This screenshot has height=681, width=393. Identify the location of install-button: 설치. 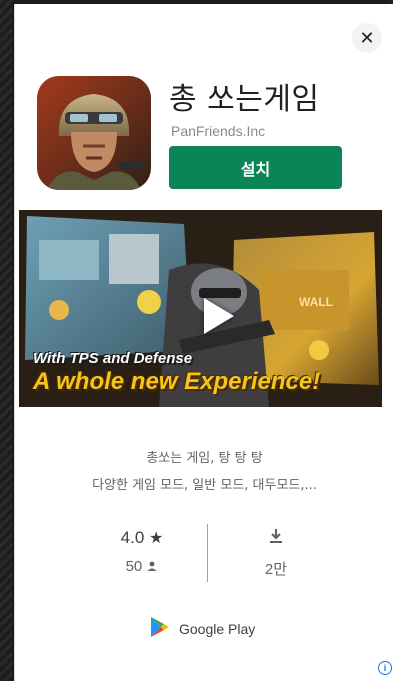
(255, 167).